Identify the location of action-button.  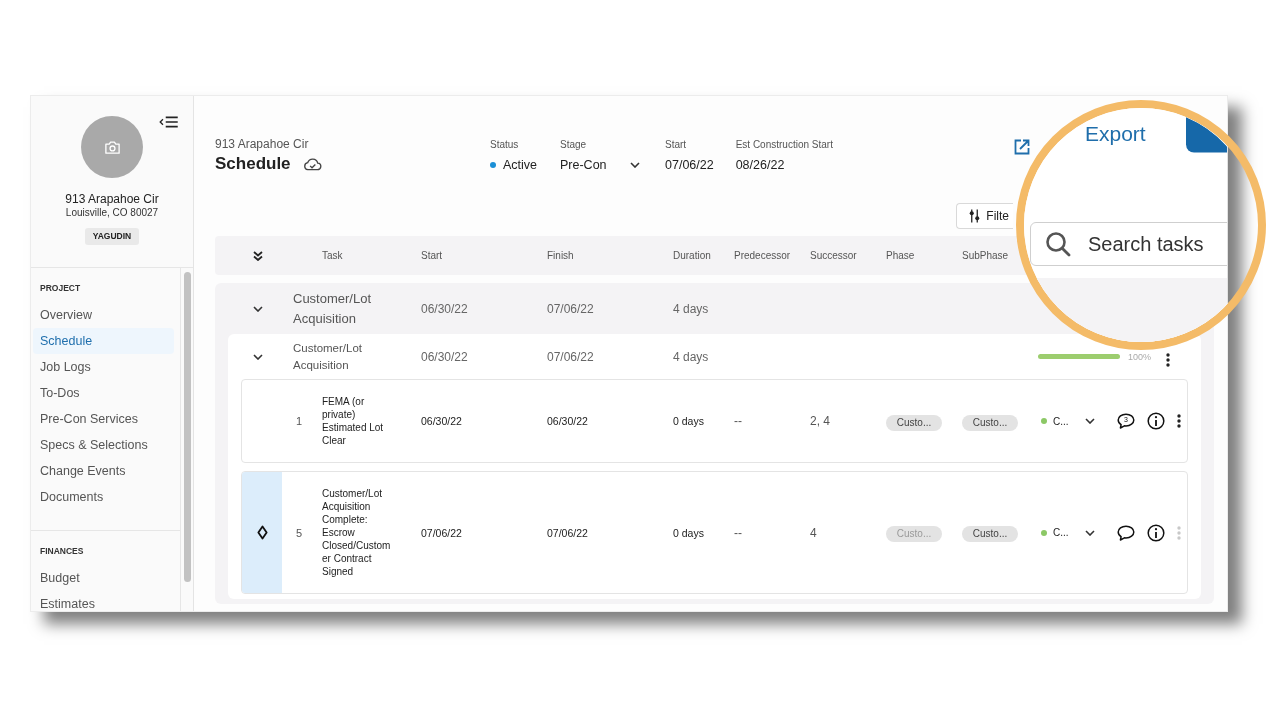
(1206, 135).